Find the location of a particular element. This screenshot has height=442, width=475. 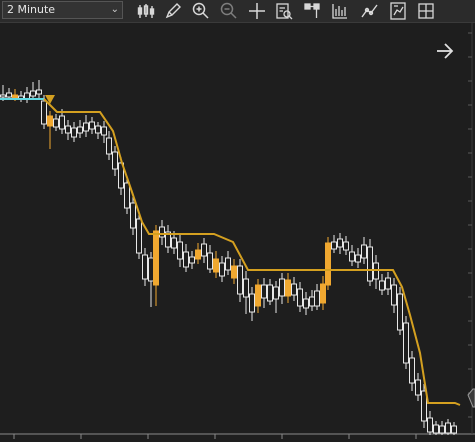

zoom-in-icon is located at coordinates (201, 11).